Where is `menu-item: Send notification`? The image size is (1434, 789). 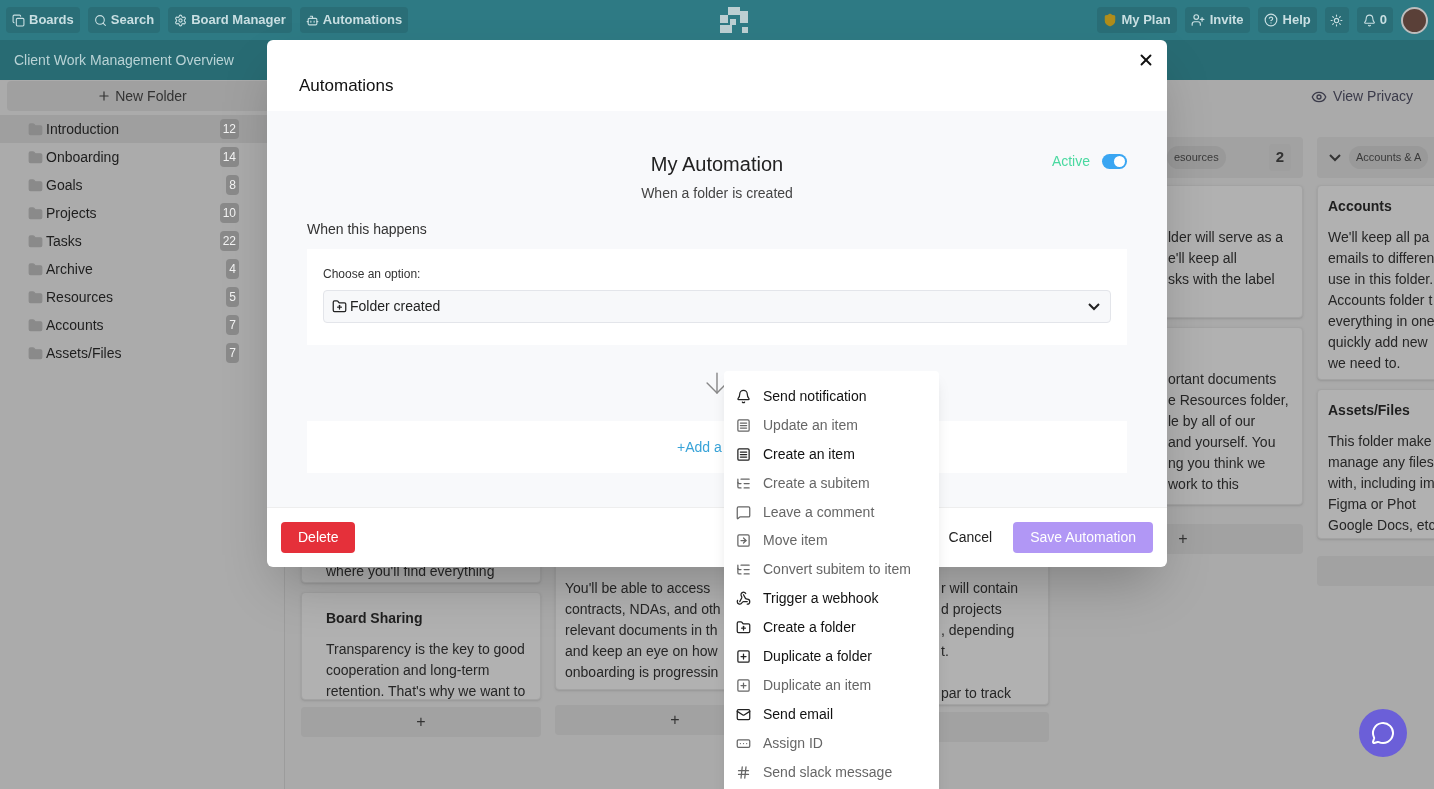
menu-item: Send notification is located at coordinates (831, 396).